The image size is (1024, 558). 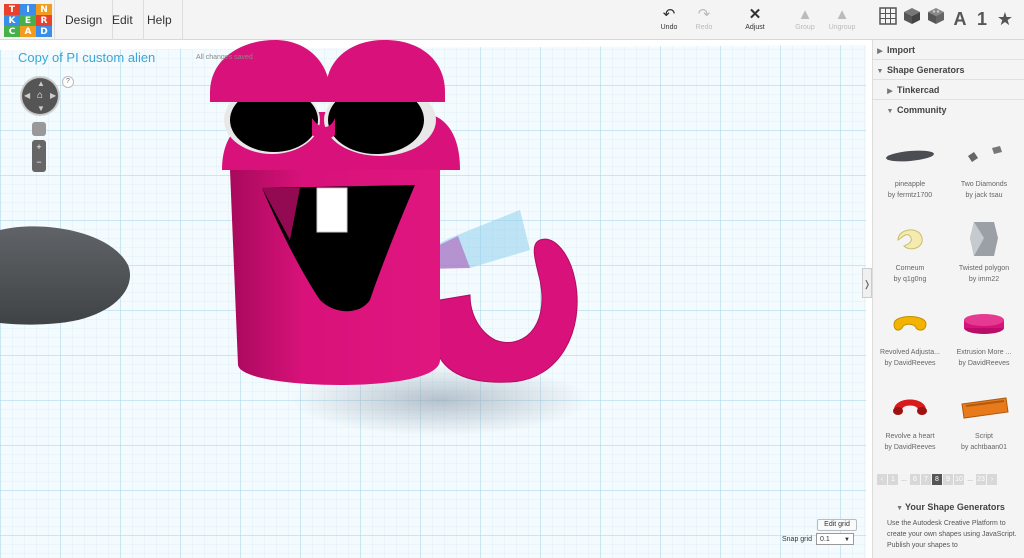 What do you see at coordinates (835, 539) in the screenshot?
I see `snap-grid-select: 0.1 ▼` at bounding box center [835, 539].